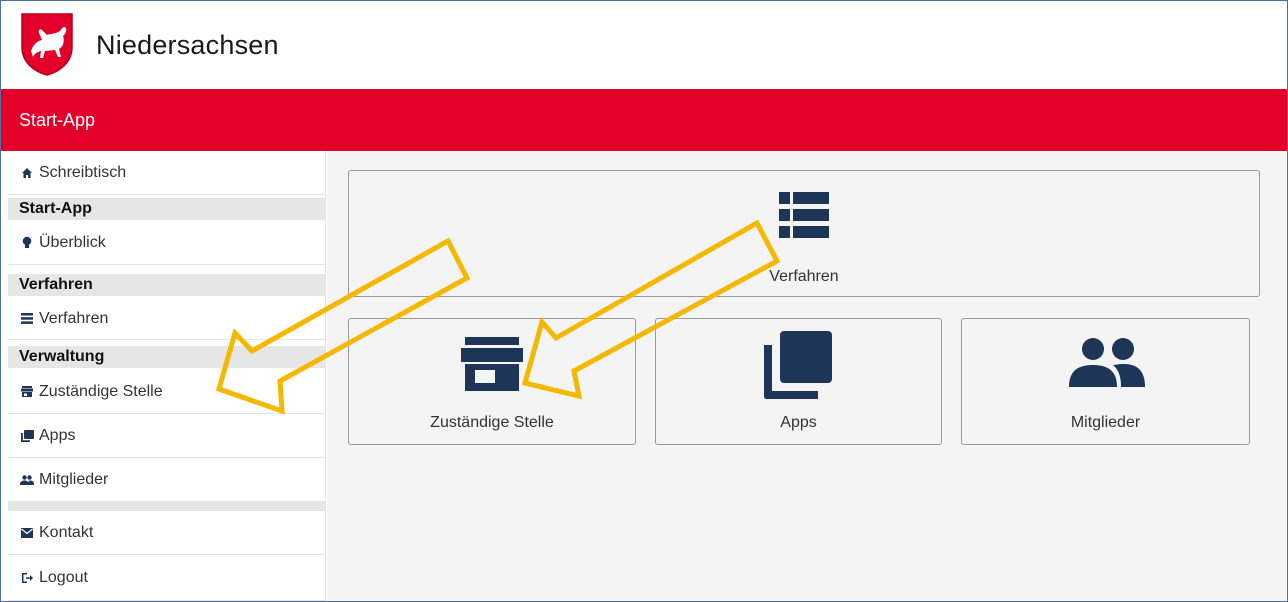 This screenshot has width=1288, height=602. I want to click on tile-verfahren: Verfahren, so click(804, 233).